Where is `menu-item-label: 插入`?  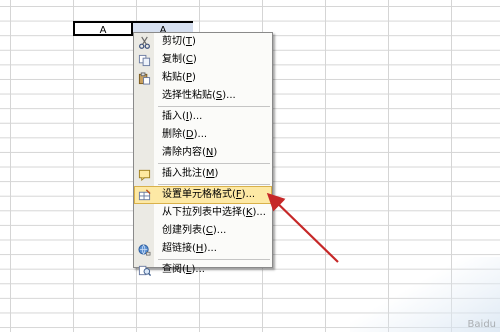
menu-item-label: 插入 is located at coordinates (172, 116).